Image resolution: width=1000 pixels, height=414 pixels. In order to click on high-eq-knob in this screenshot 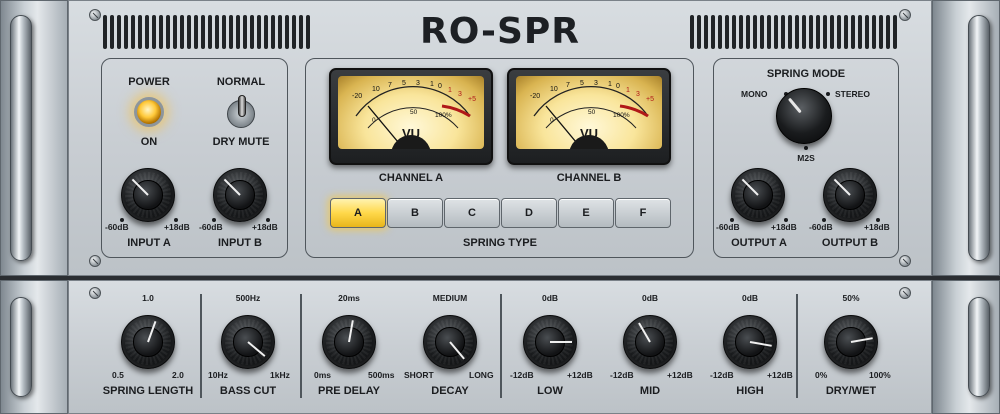, I will do `click(750, 342)`.